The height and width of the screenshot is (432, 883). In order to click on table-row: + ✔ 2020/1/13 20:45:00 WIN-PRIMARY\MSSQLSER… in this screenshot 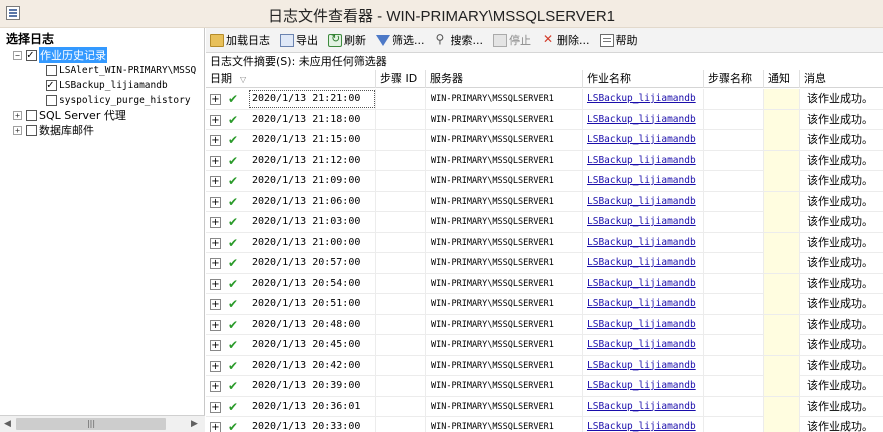, I will do `click(544, 345)`.